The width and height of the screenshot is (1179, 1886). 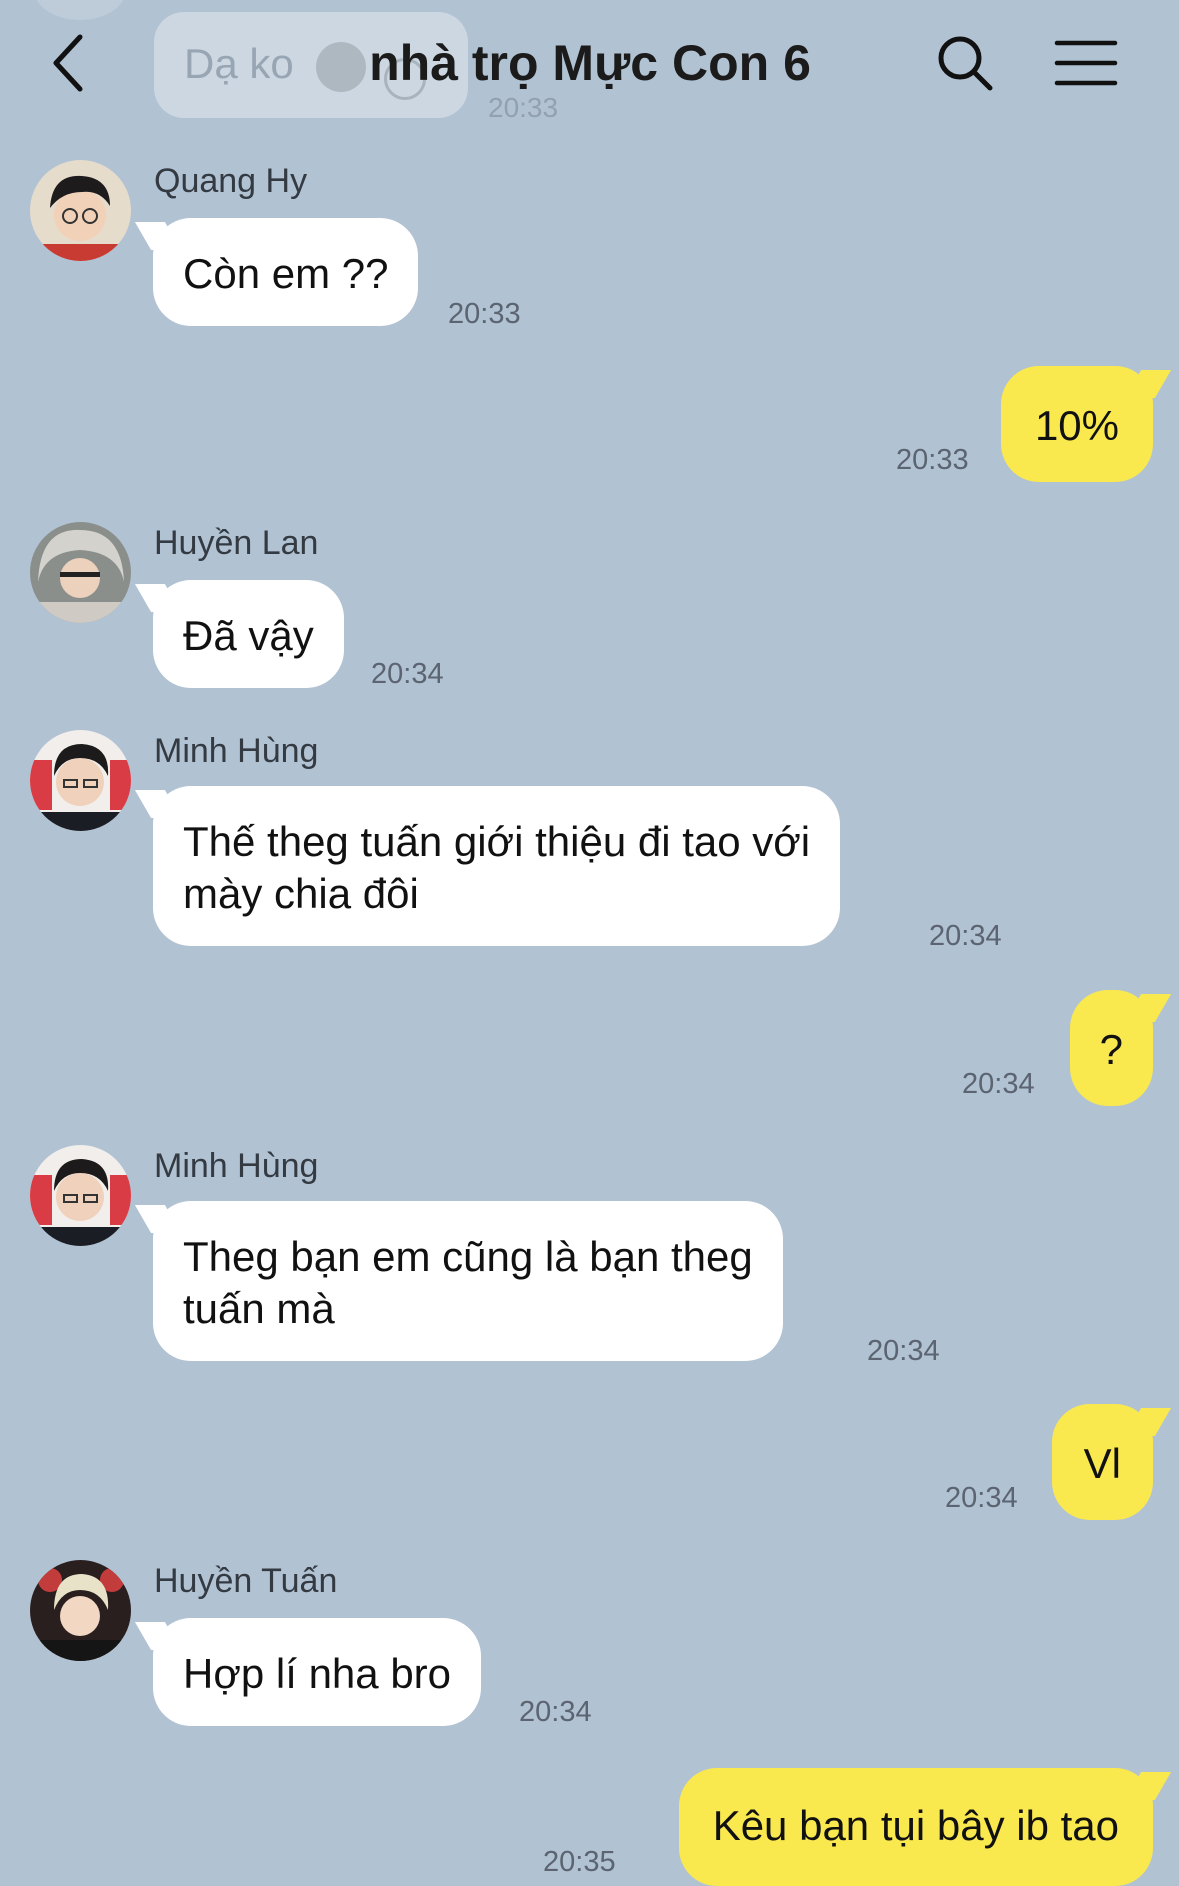 I want to click on message-text-line: Theg bạn em cũng là bạn theg, so click(x=468, y=1256).